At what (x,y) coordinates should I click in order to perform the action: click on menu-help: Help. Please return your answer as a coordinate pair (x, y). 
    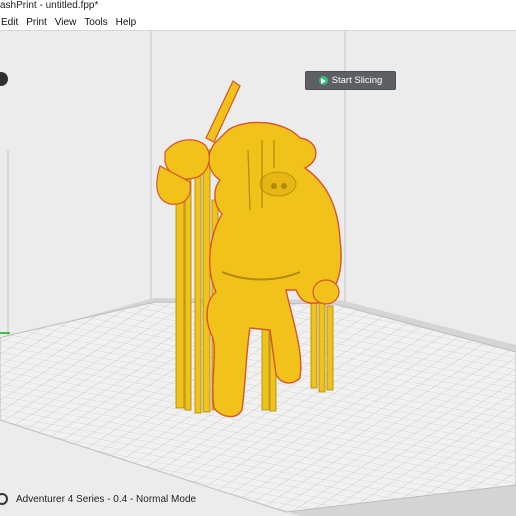
    Looking at the image, I should click on (126, 22).